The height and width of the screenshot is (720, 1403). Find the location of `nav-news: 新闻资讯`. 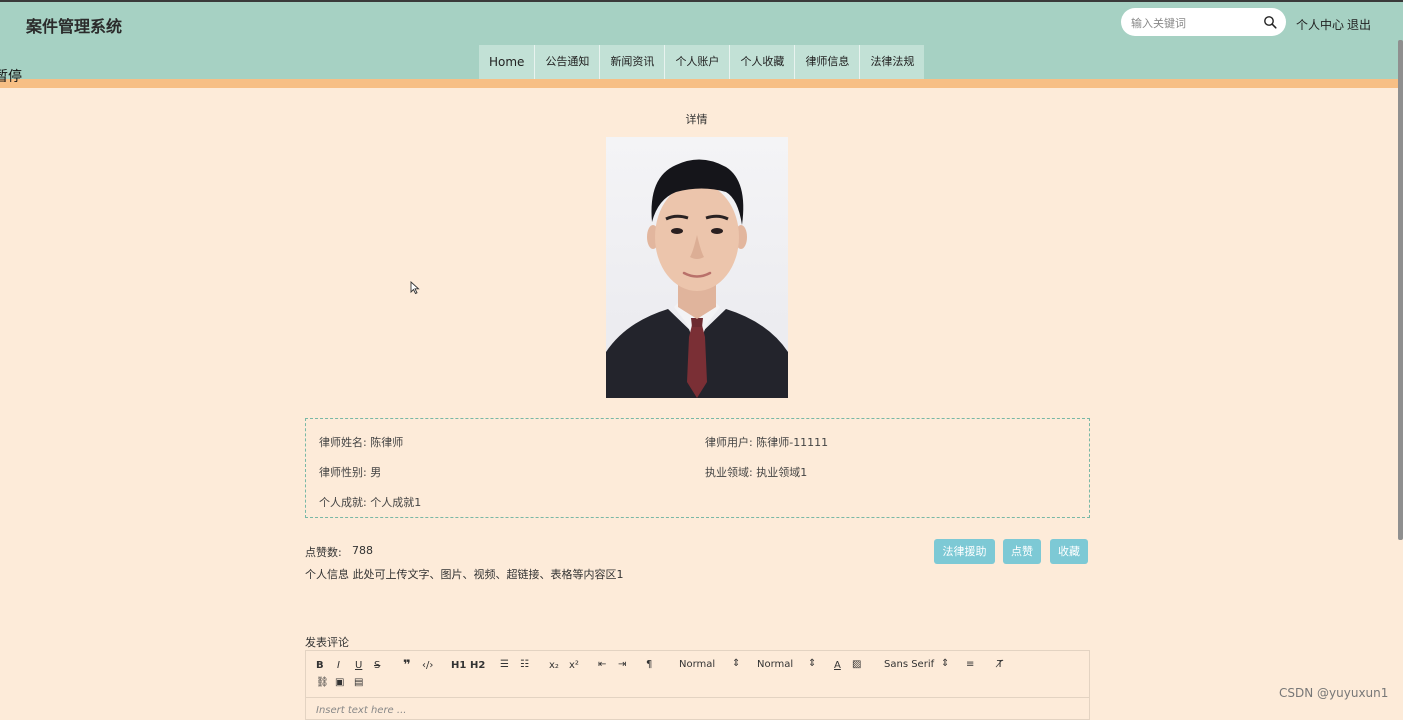

nav-news: 新闻资讯 is located at coordinates (632, 62).